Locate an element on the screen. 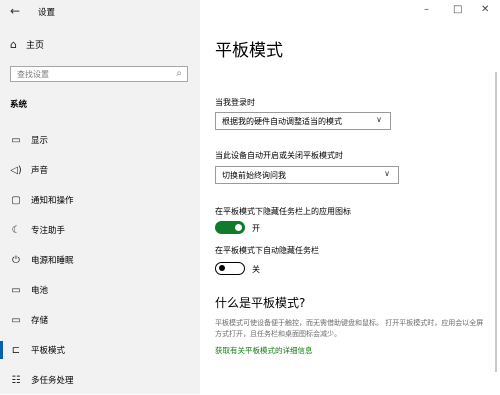 The height and width of the screenshot is (395, 500). search-placeholder: 查找设置 is located at coordinates (33, 74).